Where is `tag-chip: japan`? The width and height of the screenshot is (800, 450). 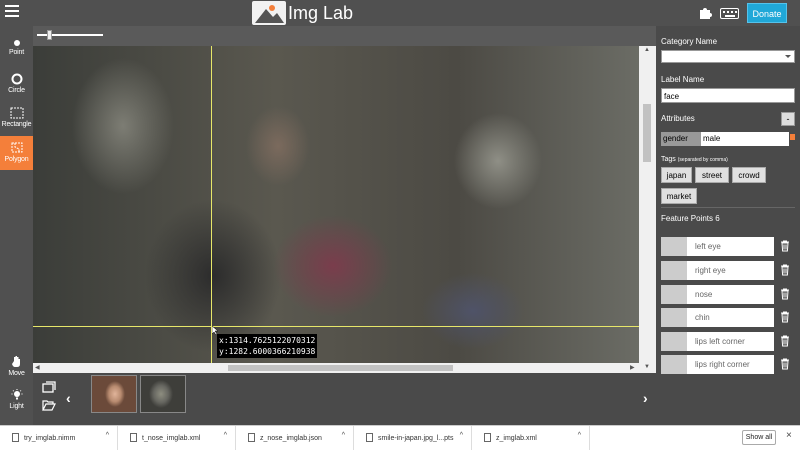
tag-chip: japan is located at coordinates (676, 175).